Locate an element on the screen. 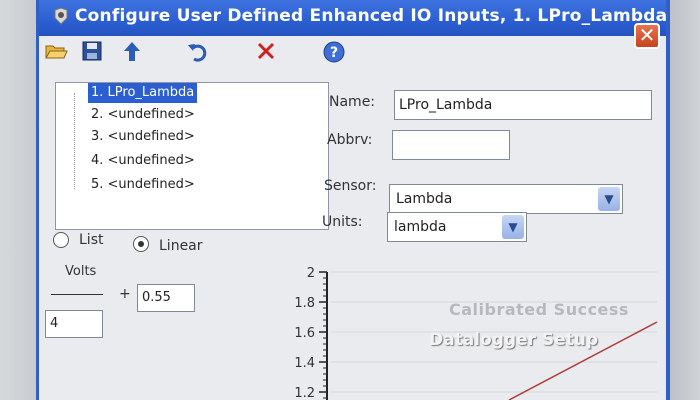  y-tick-label: 2 is located at coordinates (311, 273).